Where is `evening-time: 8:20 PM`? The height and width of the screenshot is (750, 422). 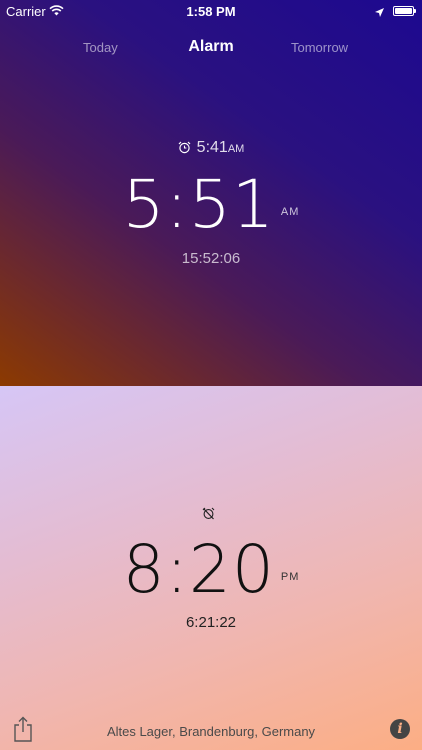 evening-time: 8:20 PM is located at coordinates (211, 570).